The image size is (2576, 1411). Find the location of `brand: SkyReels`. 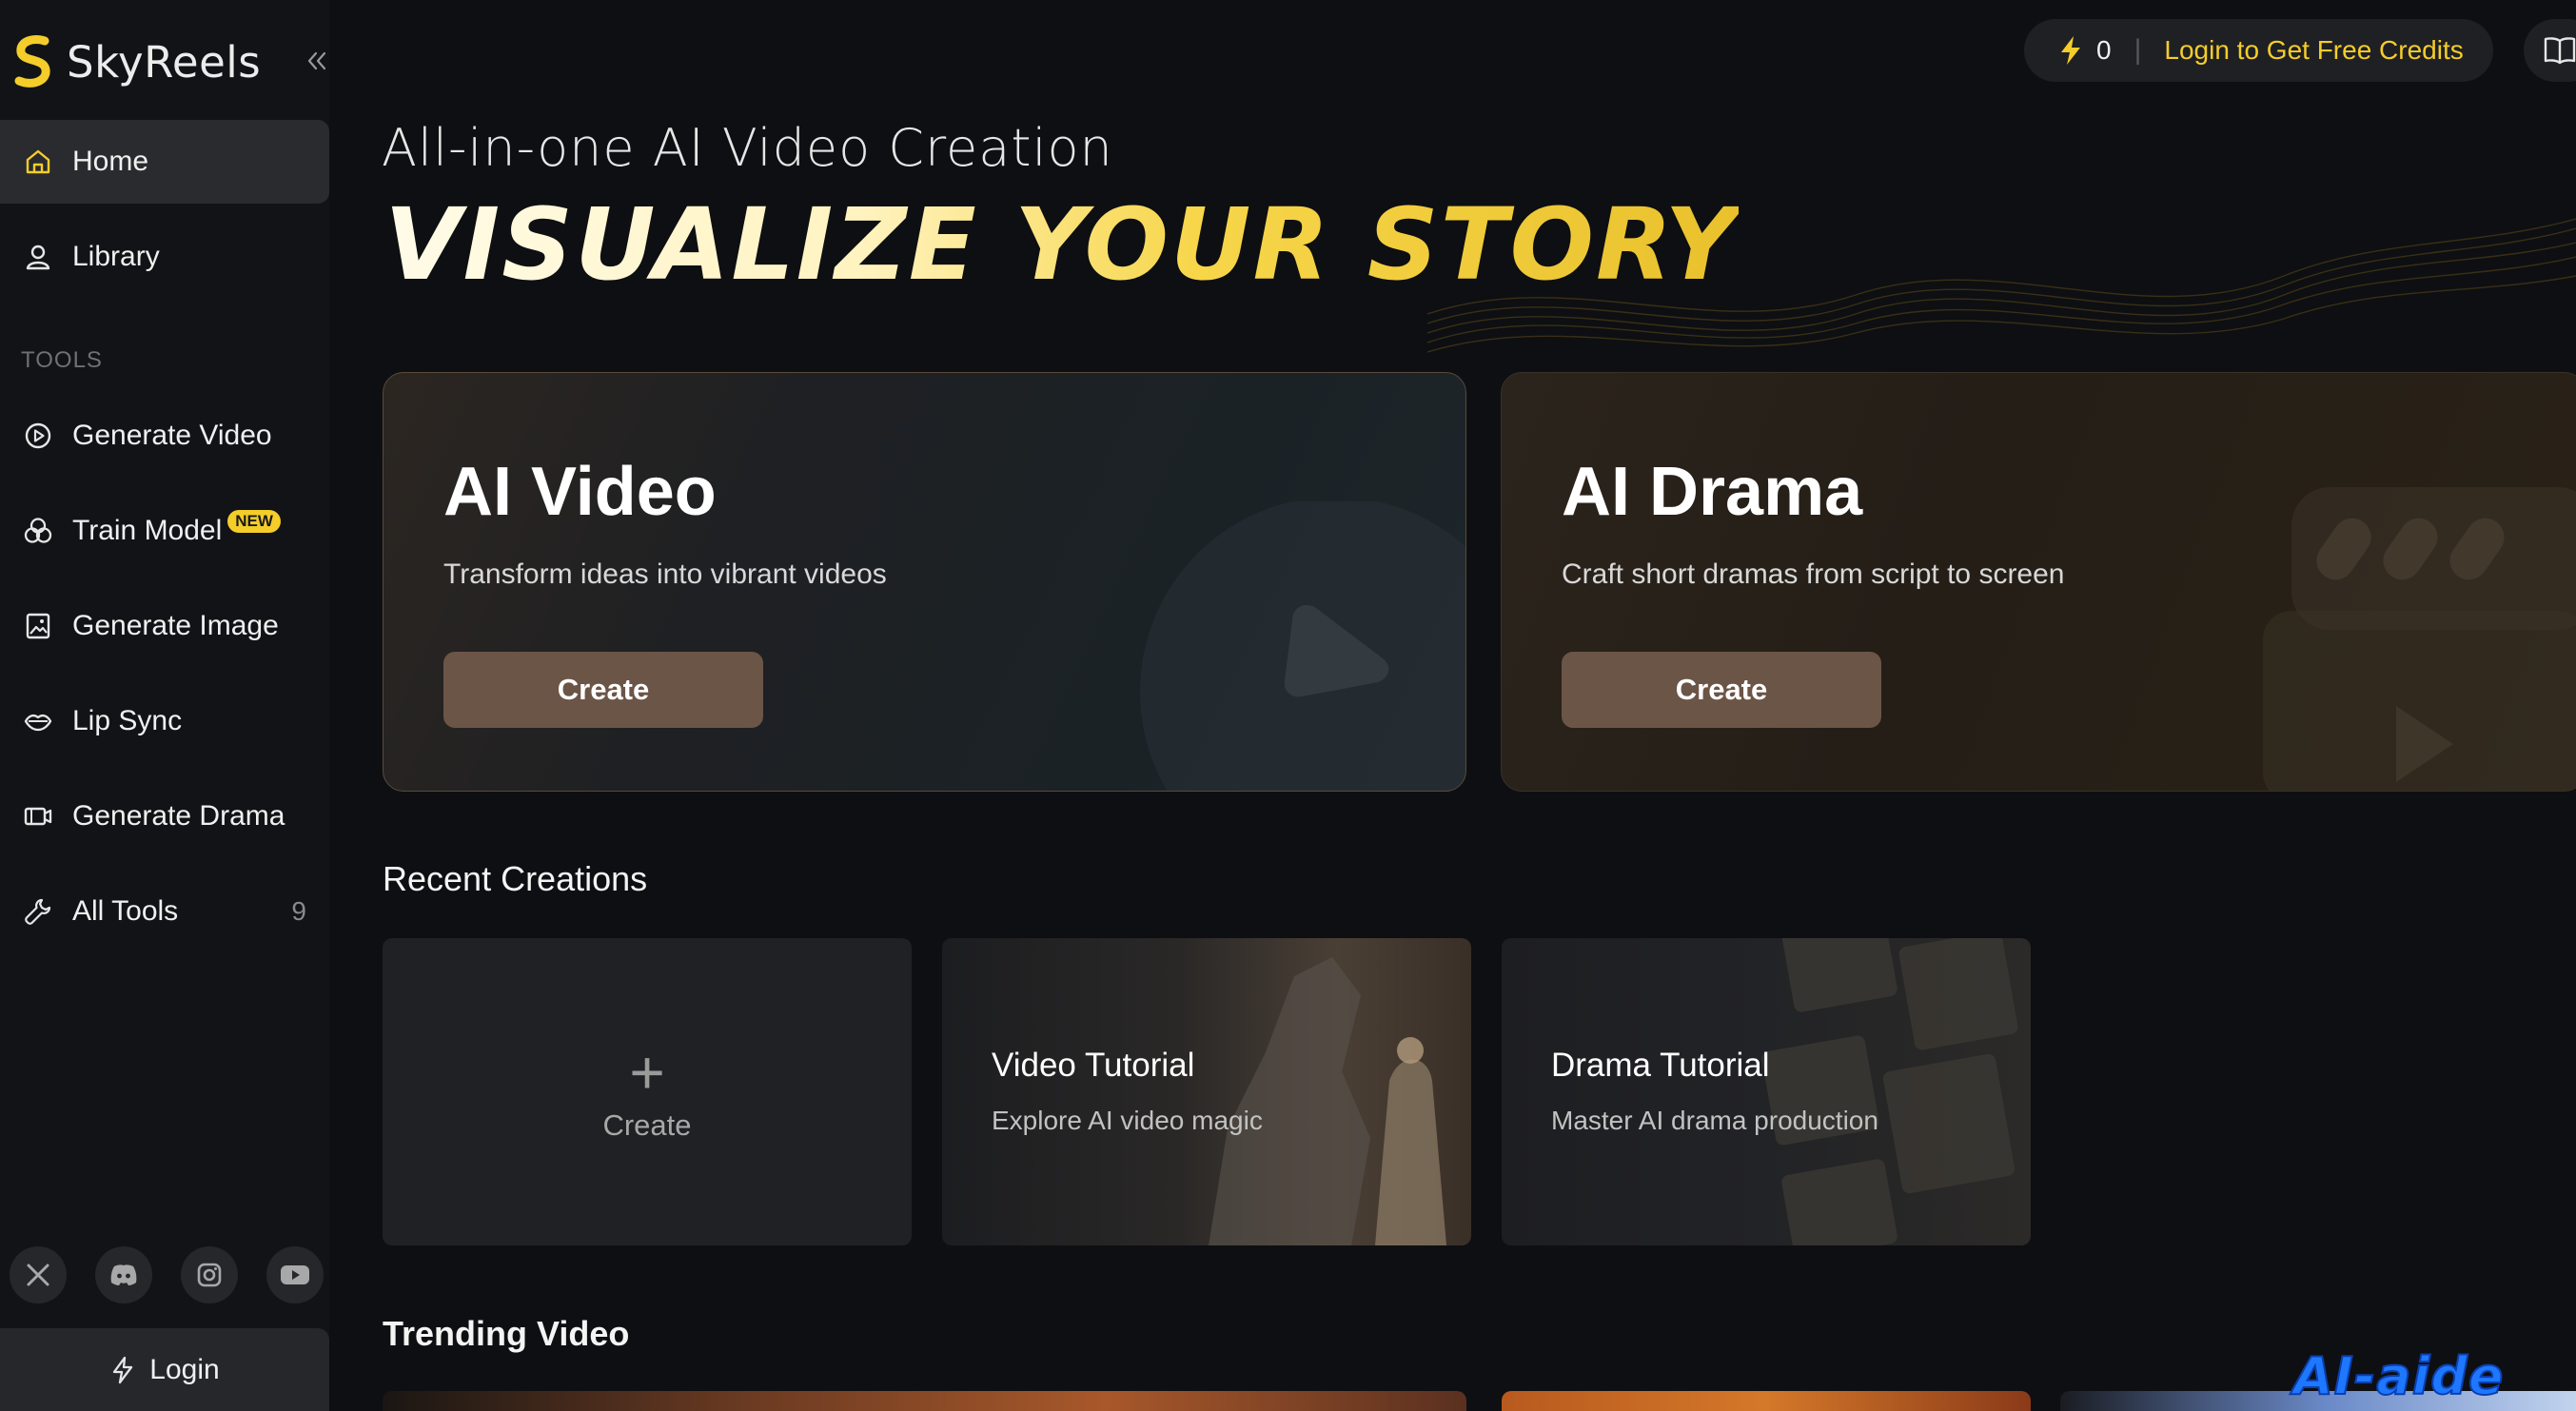

brand: SkyReels is located at coordinates (137, 61).